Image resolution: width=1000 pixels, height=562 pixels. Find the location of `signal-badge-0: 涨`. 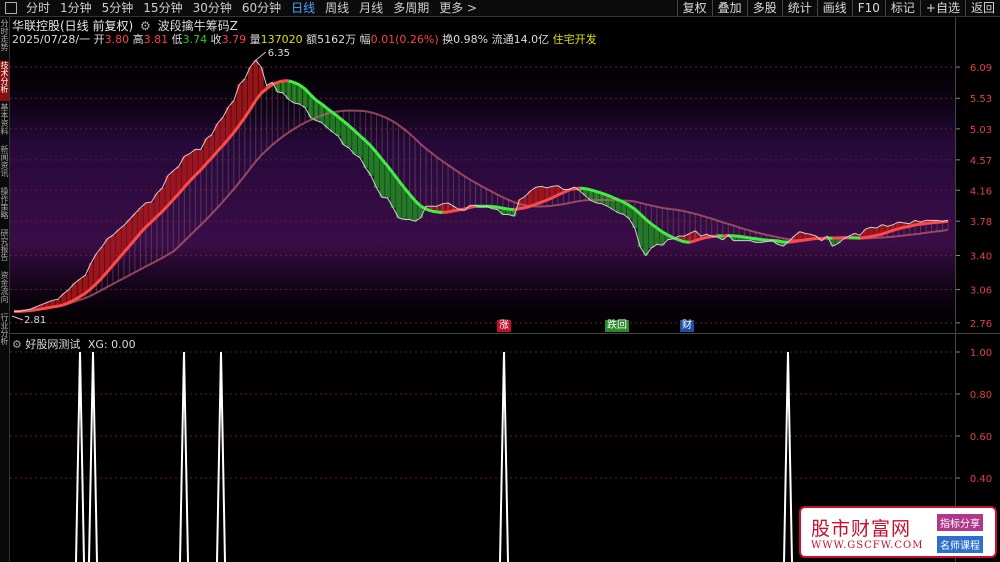

signal-badge-0: 涨 is located at coordinates (504, 326).